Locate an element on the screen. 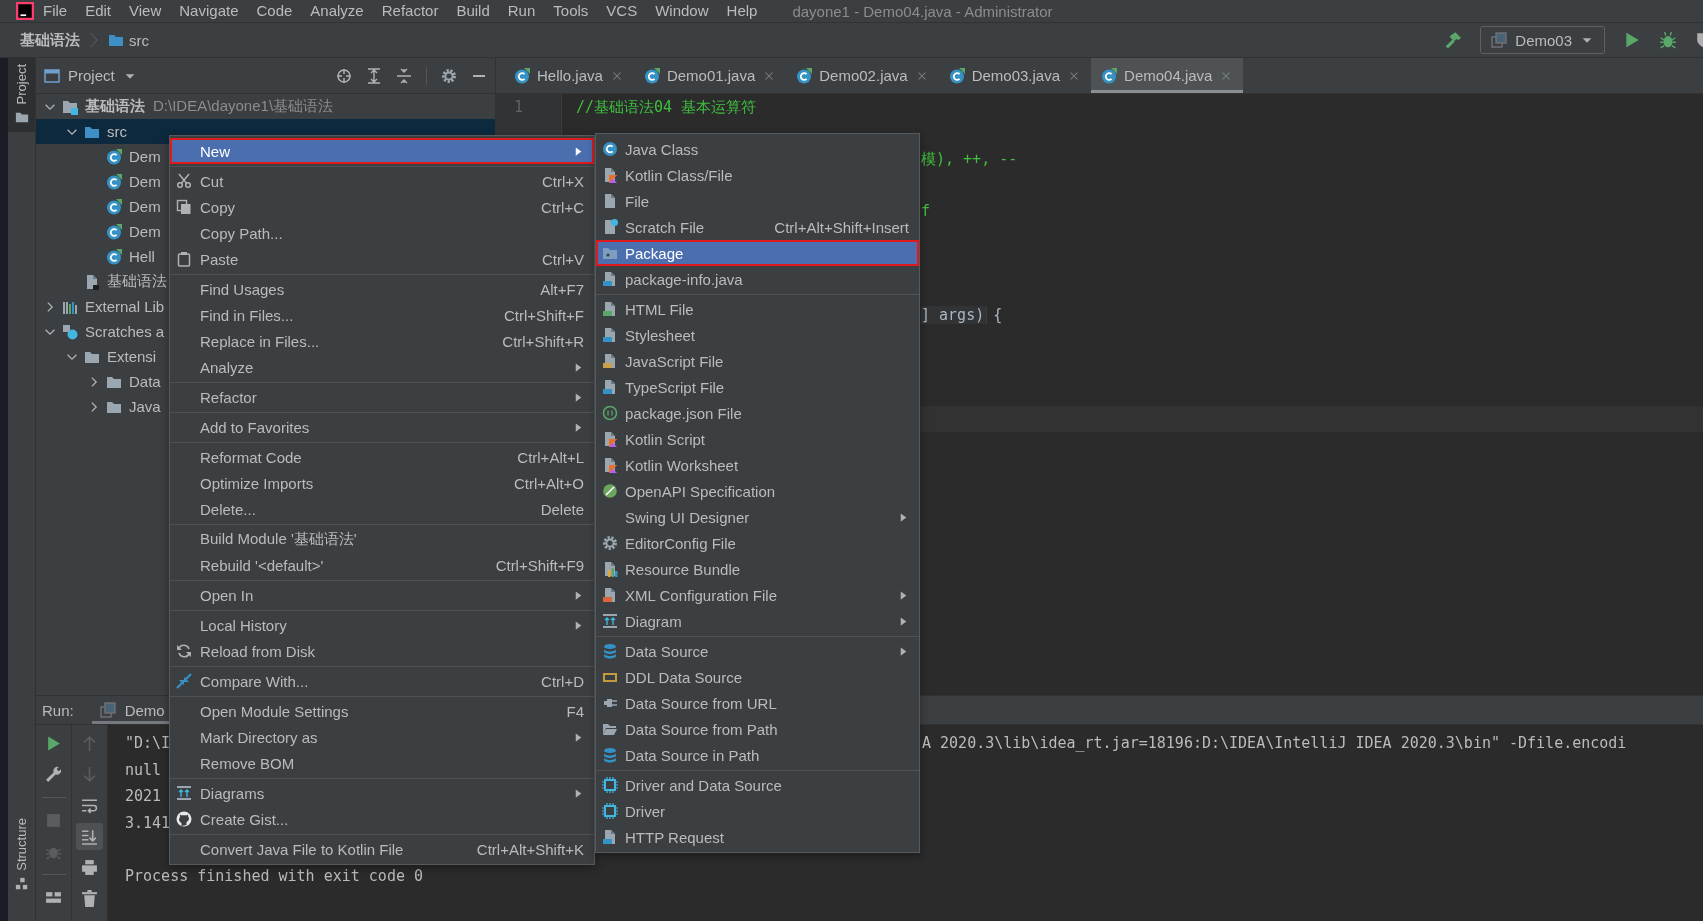  code-line: f is located at coordinates (926, 211).